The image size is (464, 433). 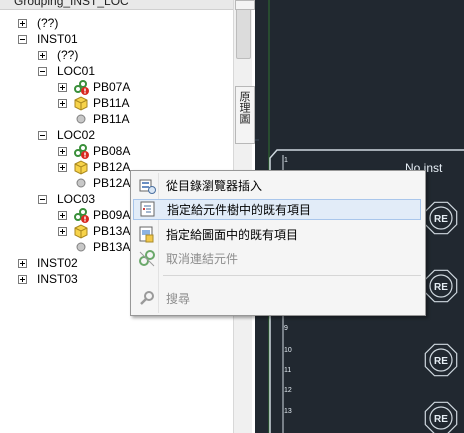 I want to click on menu-item-label: 指定給圖面中的既有項目, so click(x=232, y=235).